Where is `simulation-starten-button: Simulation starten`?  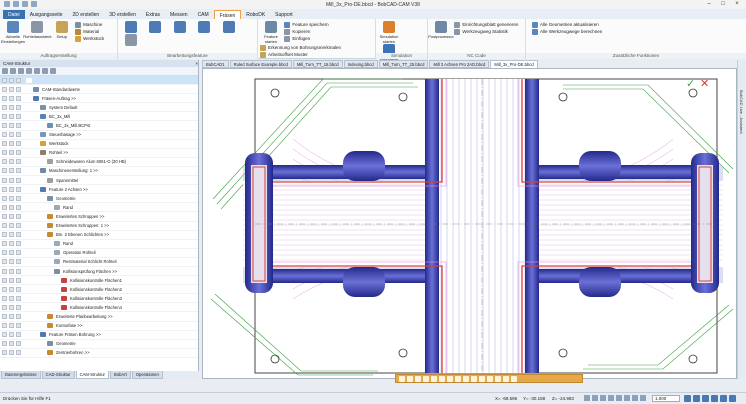
simulation-starten-button: Simulation starten is located at coordinates (389, 32).